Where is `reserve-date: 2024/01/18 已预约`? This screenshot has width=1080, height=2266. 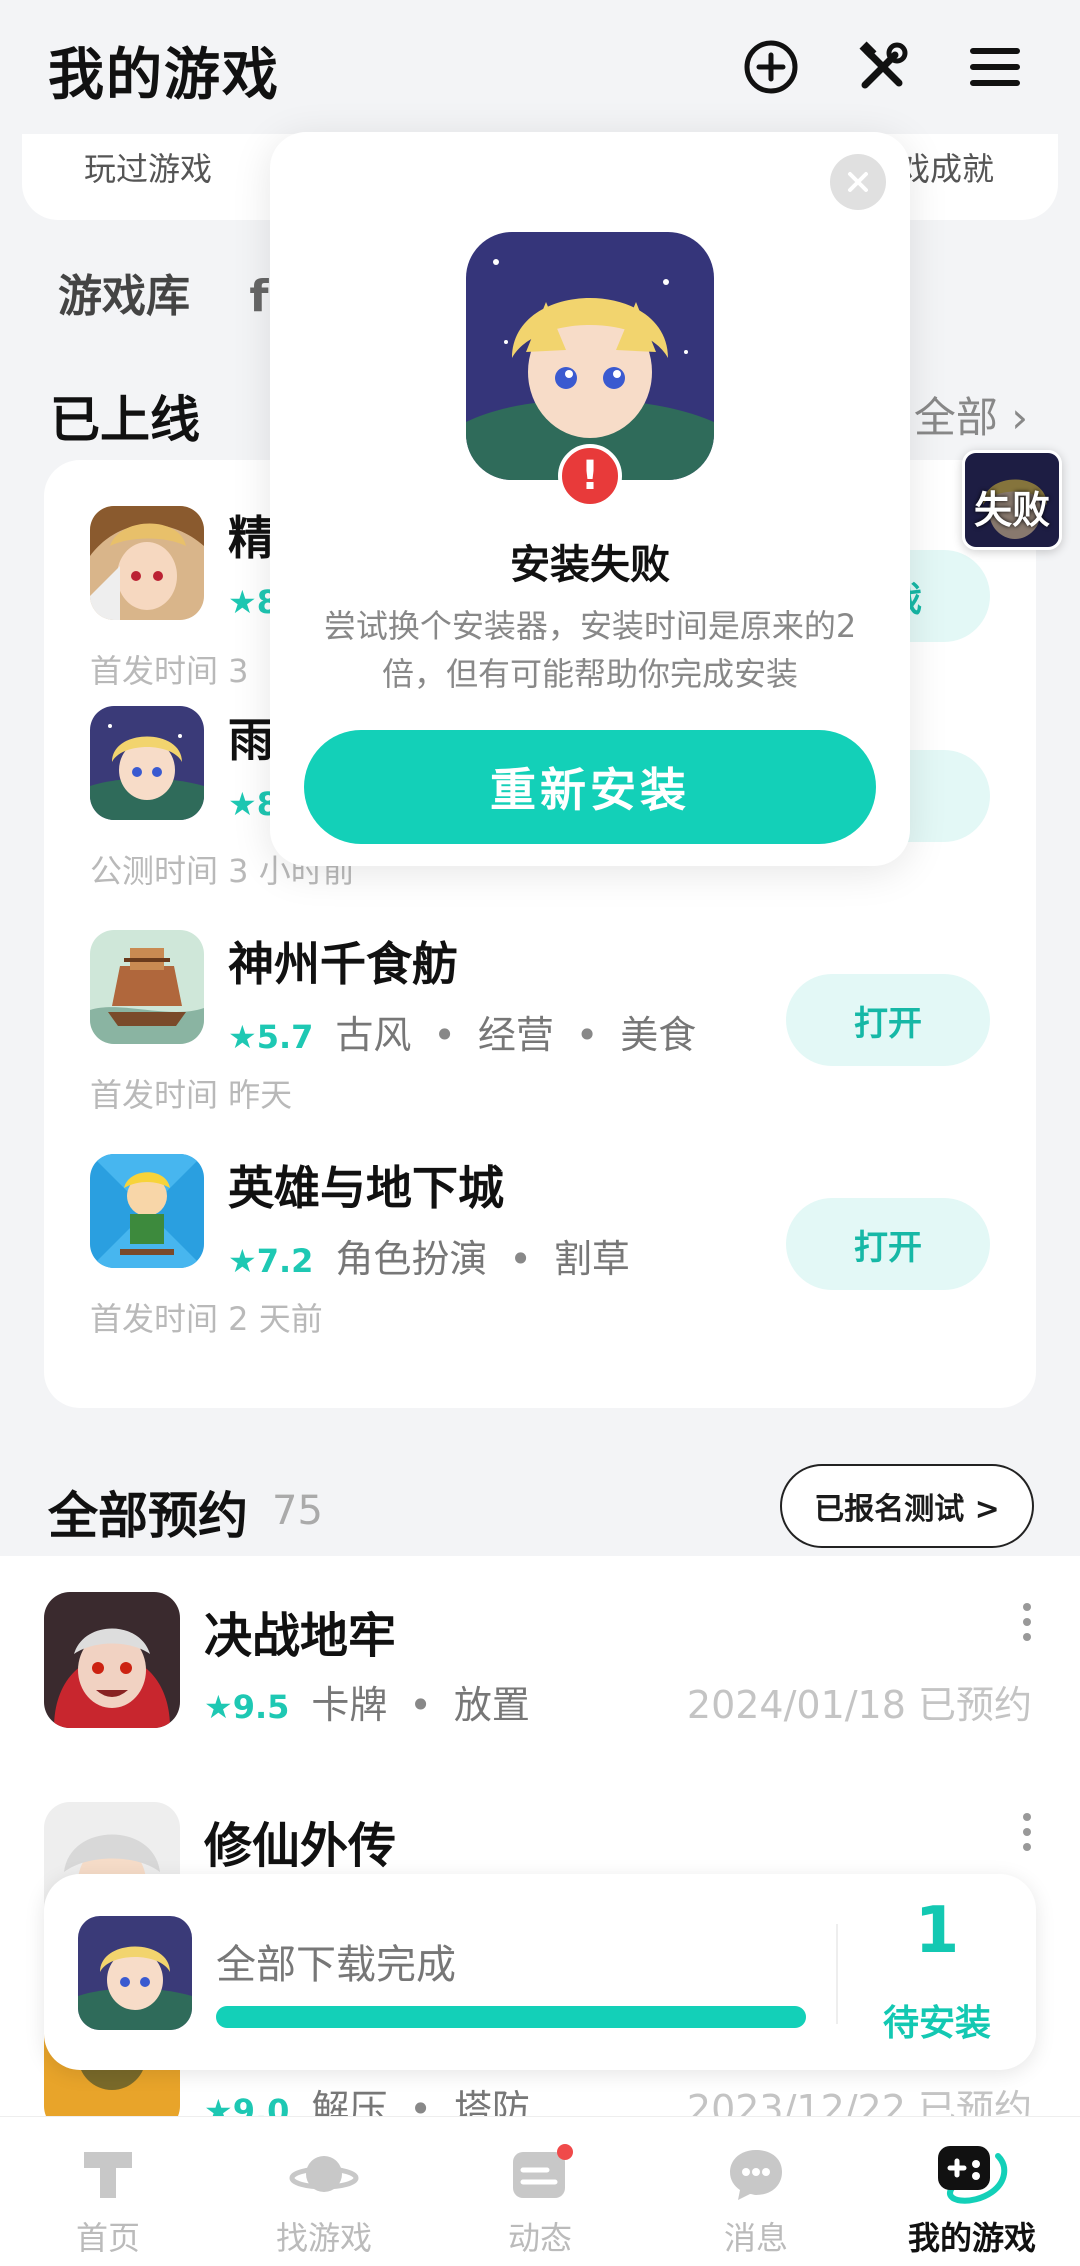
reserve-date: 2024/01/18 已预约 is located at coordinates (859, 1705).